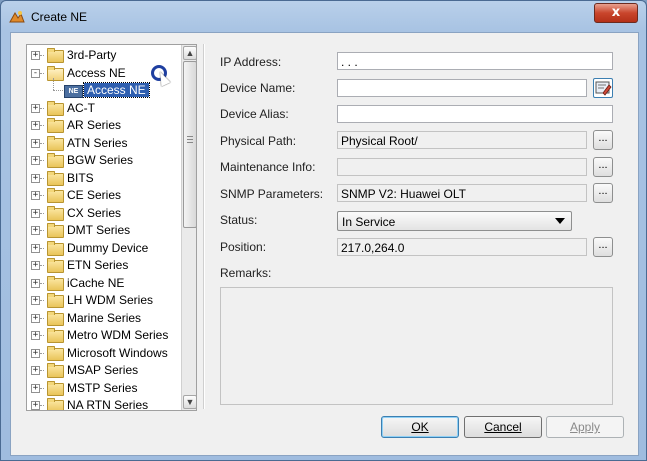 The width and height of the screenshot is (647, 461). I want to click on title-bar: Create NE x, so click(323, 17).